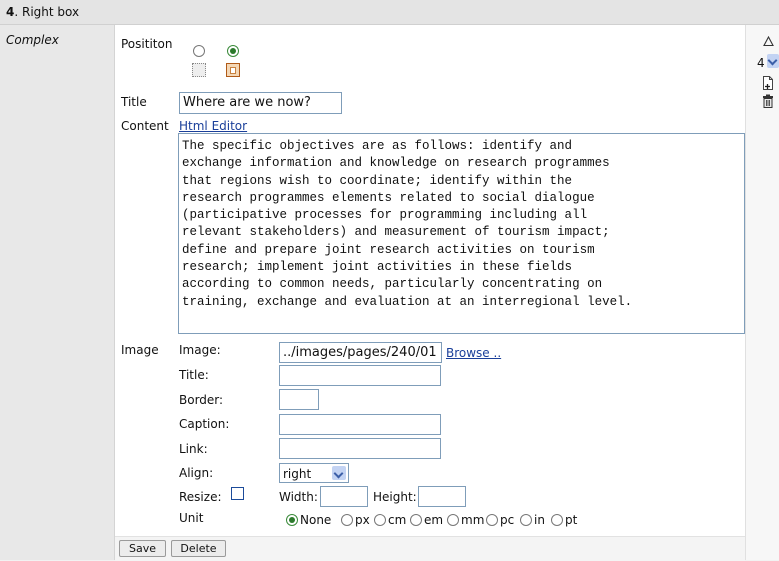 The width and height of the screenshot is (779, 561). Describe the element at coordinates (199, 51) in the screenshot. I see `position-radio-none` at that location.